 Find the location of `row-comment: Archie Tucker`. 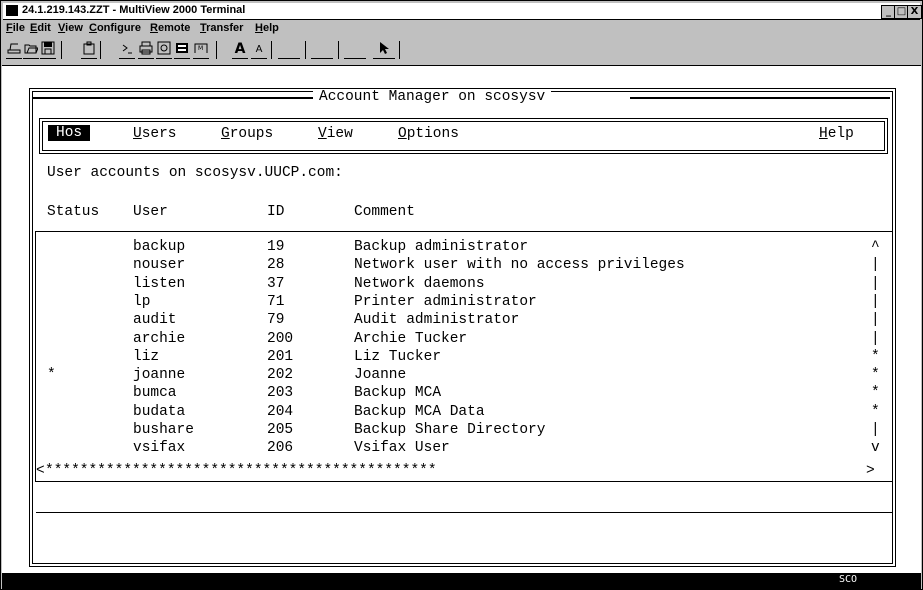

row-comment: Archie Tucker is located at coordinates (411, 338).